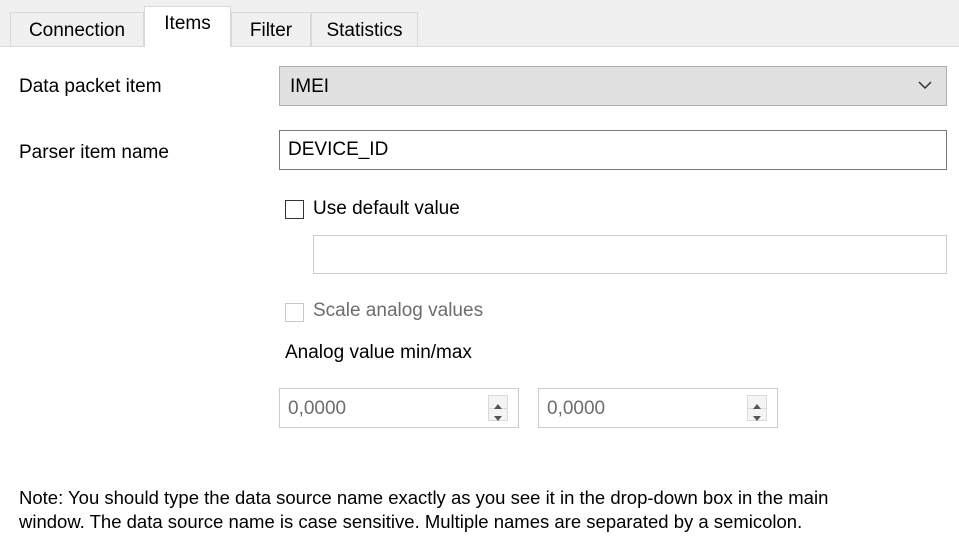  I want to click on analog-min-spin-buttons, so click(498, 408).